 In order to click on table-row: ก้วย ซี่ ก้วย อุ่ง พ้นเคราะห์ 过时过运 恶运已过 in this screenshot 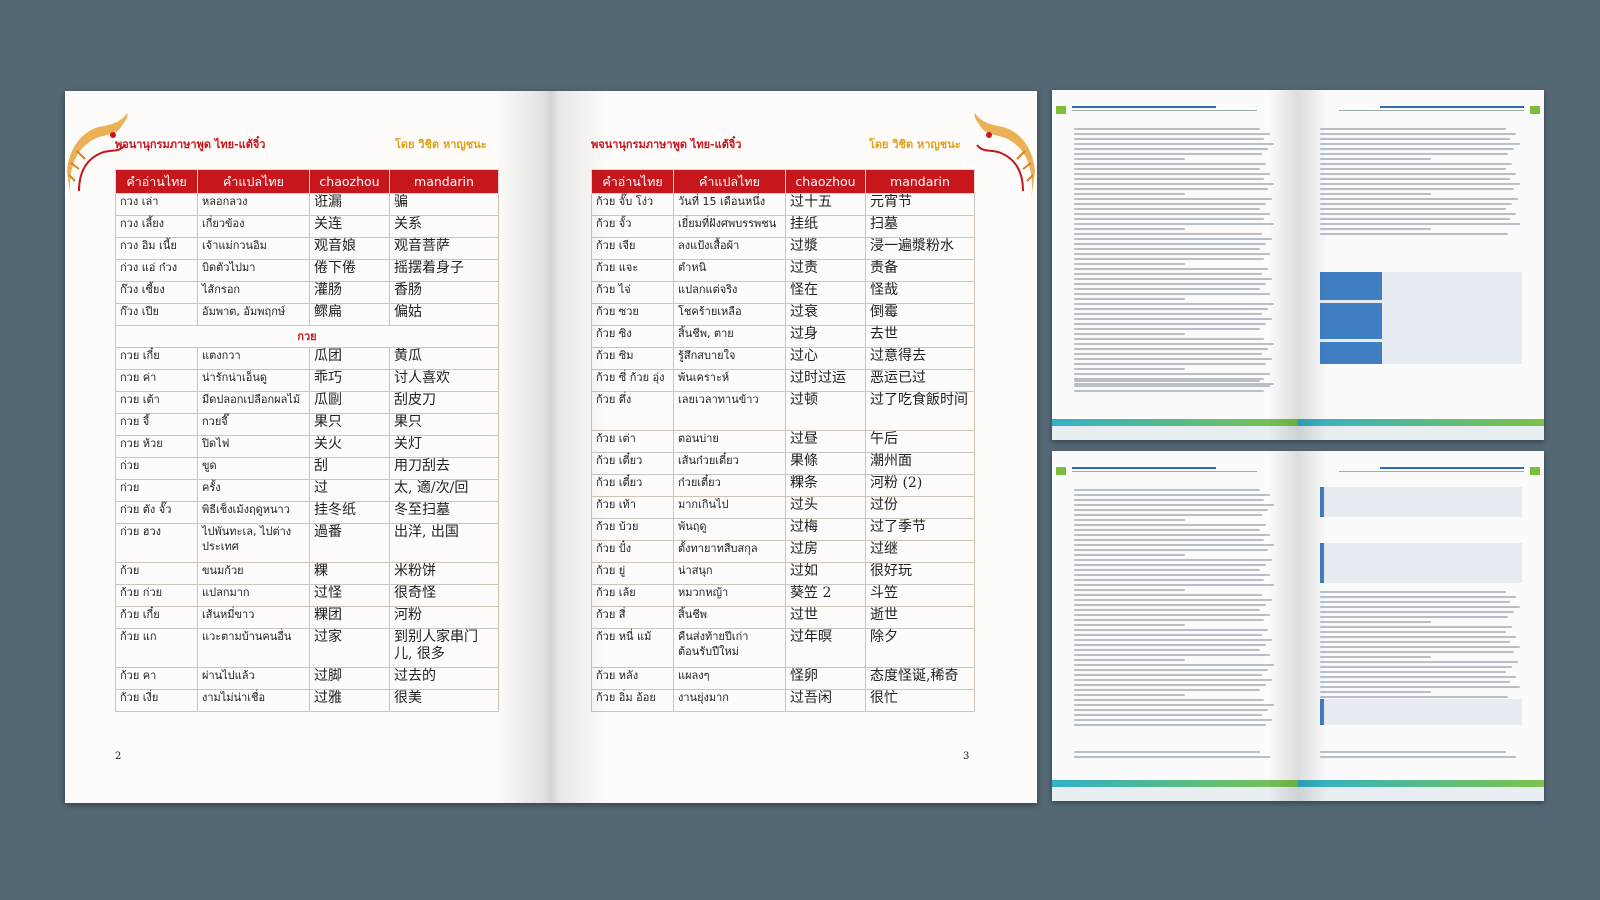, I will do `click(783, 380)`.